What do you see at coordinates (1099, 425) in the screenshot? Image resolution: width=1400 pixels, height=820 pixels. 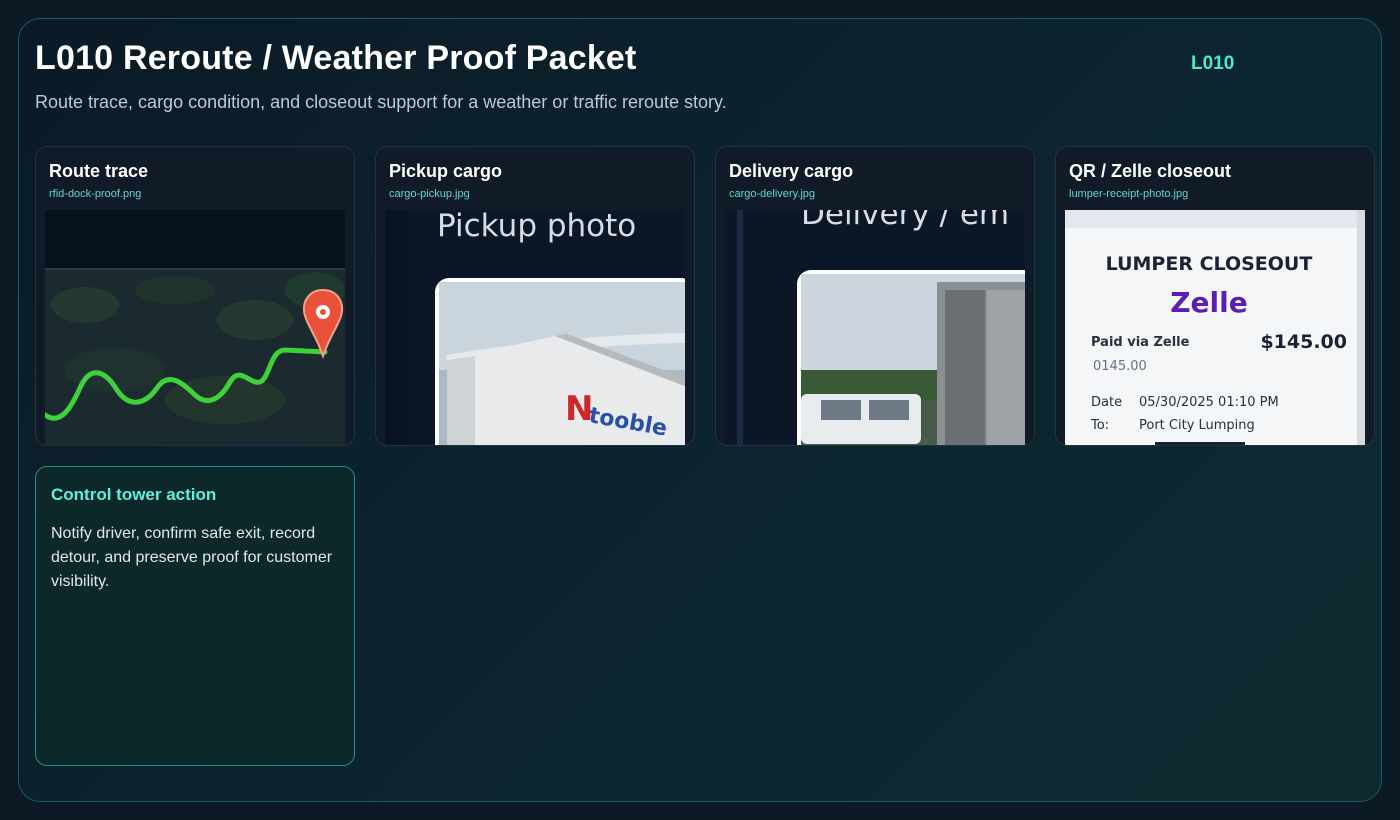 I see `svg-text: To:` at bounding box center [1099, 425].